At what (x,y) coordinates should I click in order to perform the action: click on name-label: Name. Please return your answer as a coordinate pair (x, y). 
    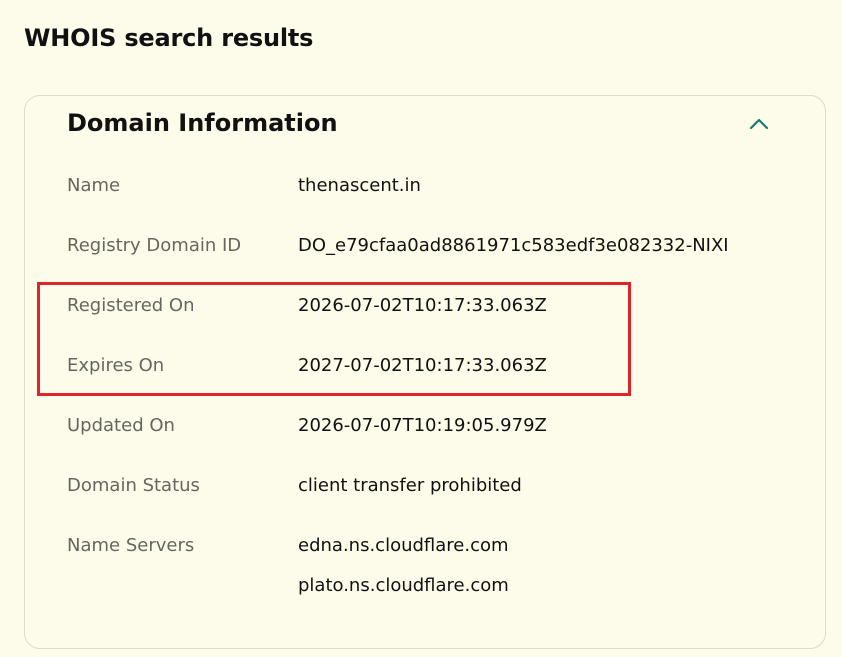
    Looking at the image, I should click on (94, 185).